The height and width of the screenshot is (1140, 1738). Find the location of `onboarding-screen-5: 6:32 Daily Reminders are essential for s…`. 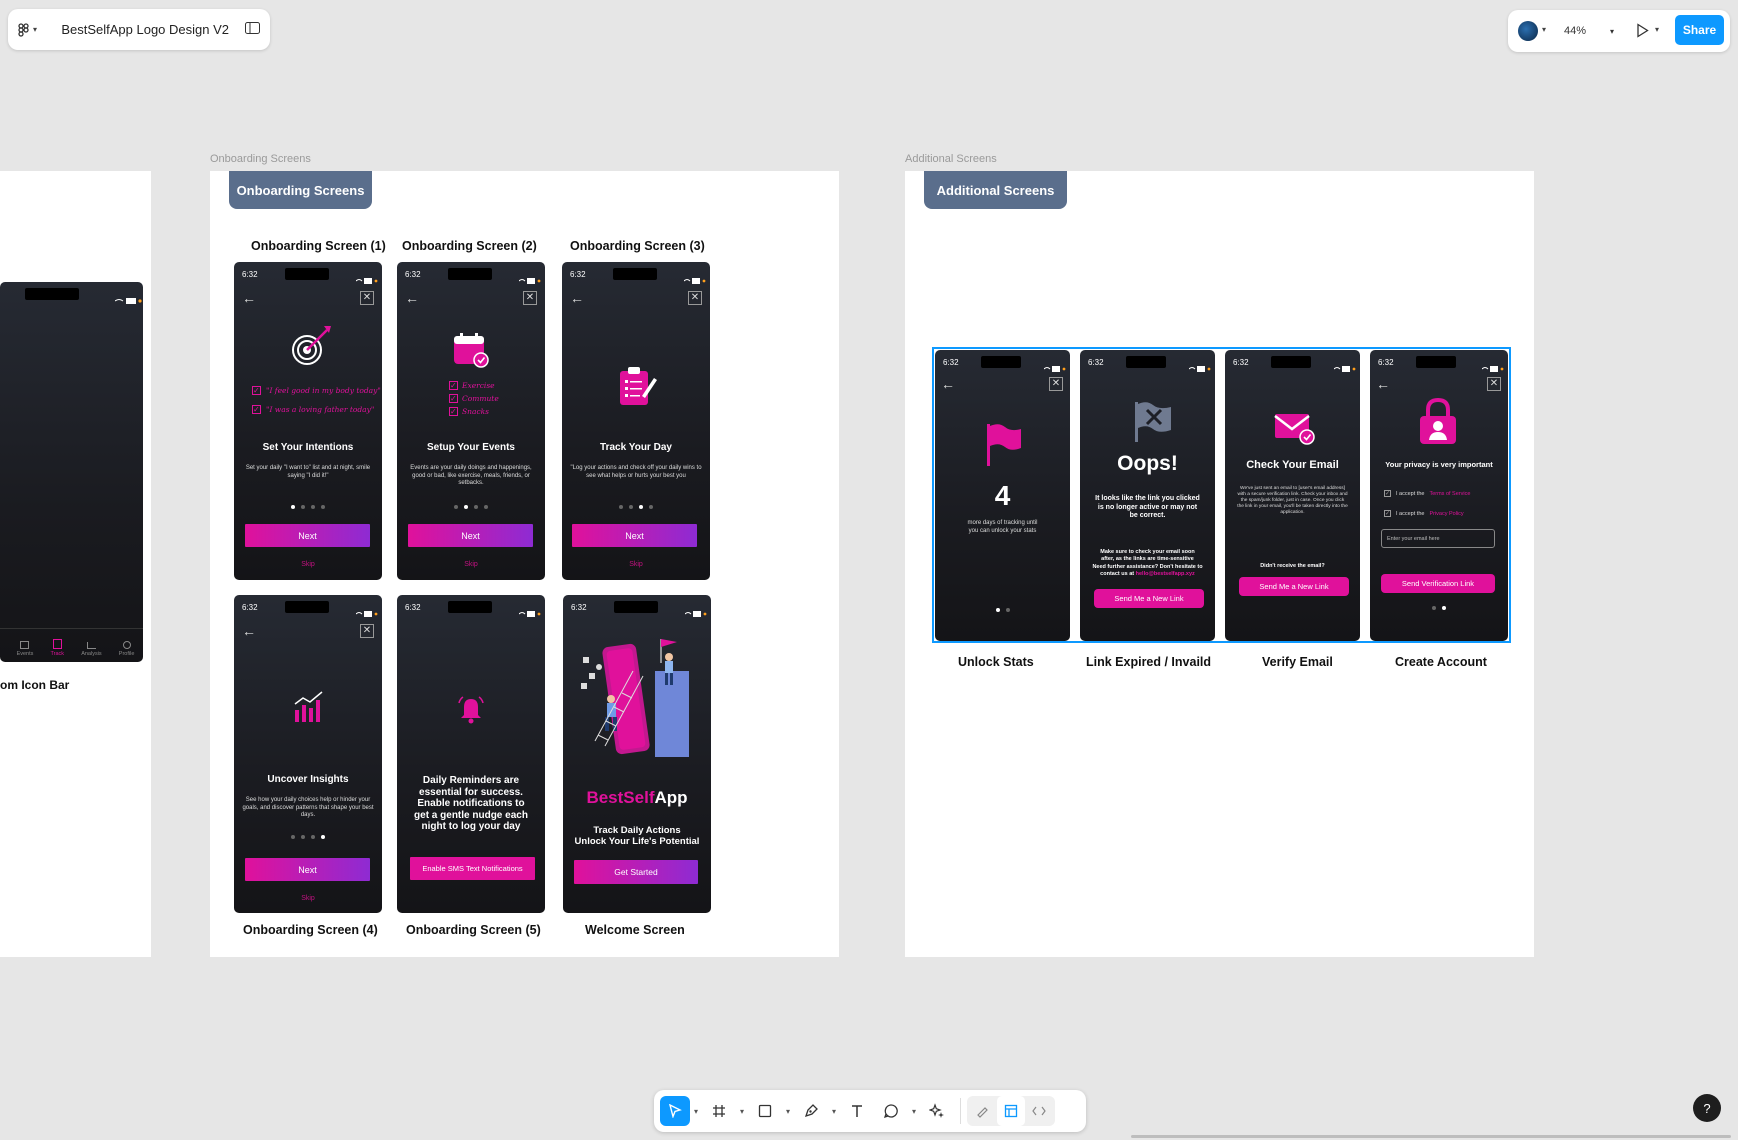

onboarding-screen-5: 6:32 Daily Reminders are essential for s… is located at coordinates (471, 754).